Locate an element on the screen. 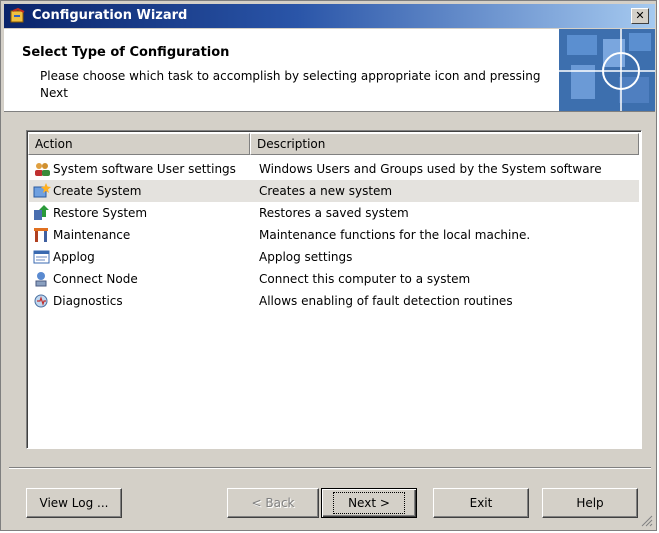 The image size is (659, 533). list-item-action: Restore System is located at coordinates (100, 213).